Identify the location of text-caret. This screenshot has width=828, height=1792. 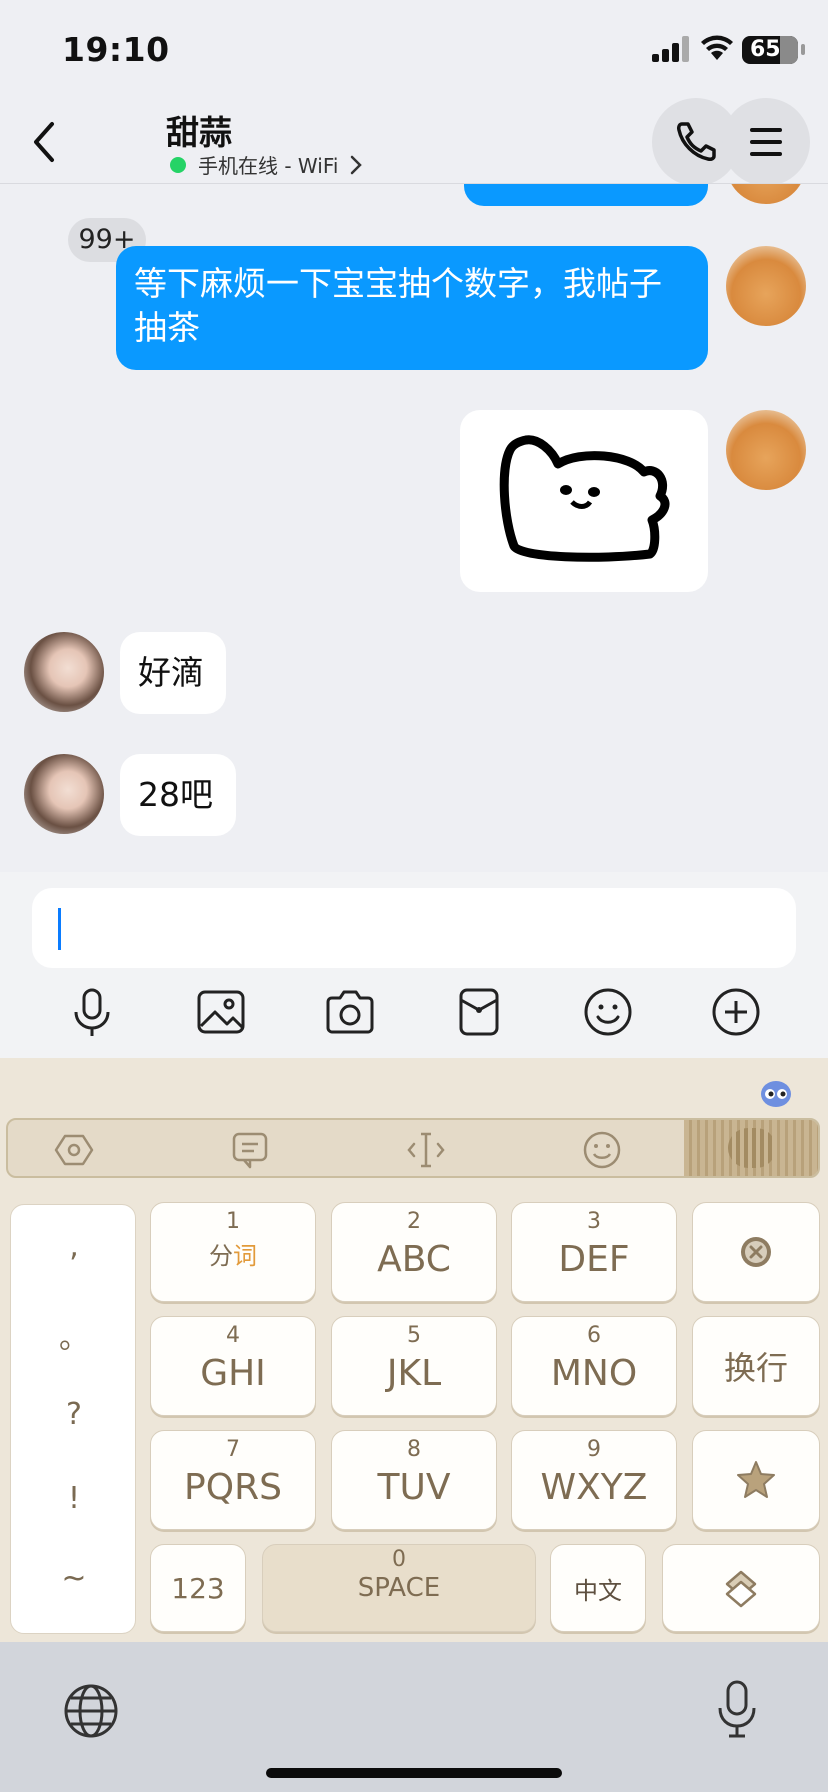
(59, 929).